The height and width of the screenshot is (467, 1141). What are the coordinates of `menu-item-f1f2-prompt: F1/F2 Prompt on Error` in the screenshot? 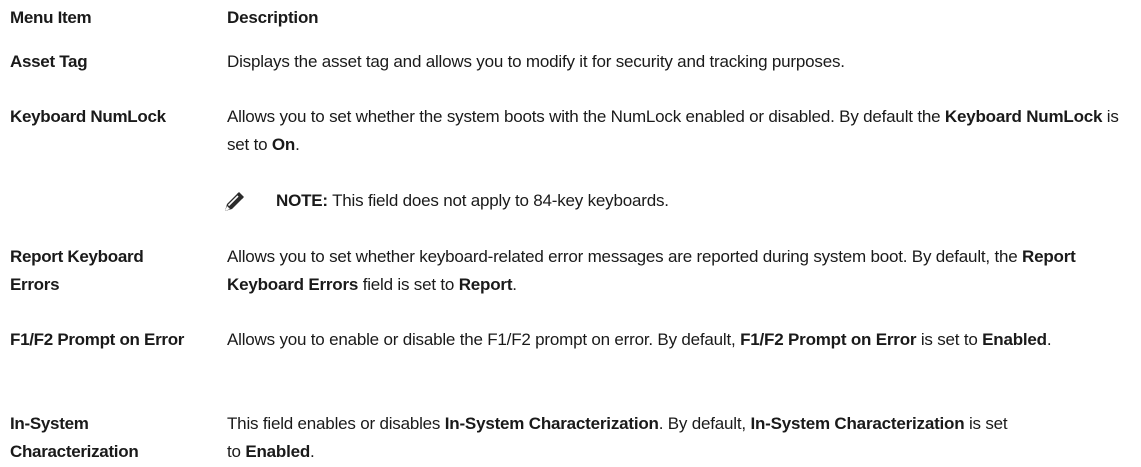 It's located at (97, 339).